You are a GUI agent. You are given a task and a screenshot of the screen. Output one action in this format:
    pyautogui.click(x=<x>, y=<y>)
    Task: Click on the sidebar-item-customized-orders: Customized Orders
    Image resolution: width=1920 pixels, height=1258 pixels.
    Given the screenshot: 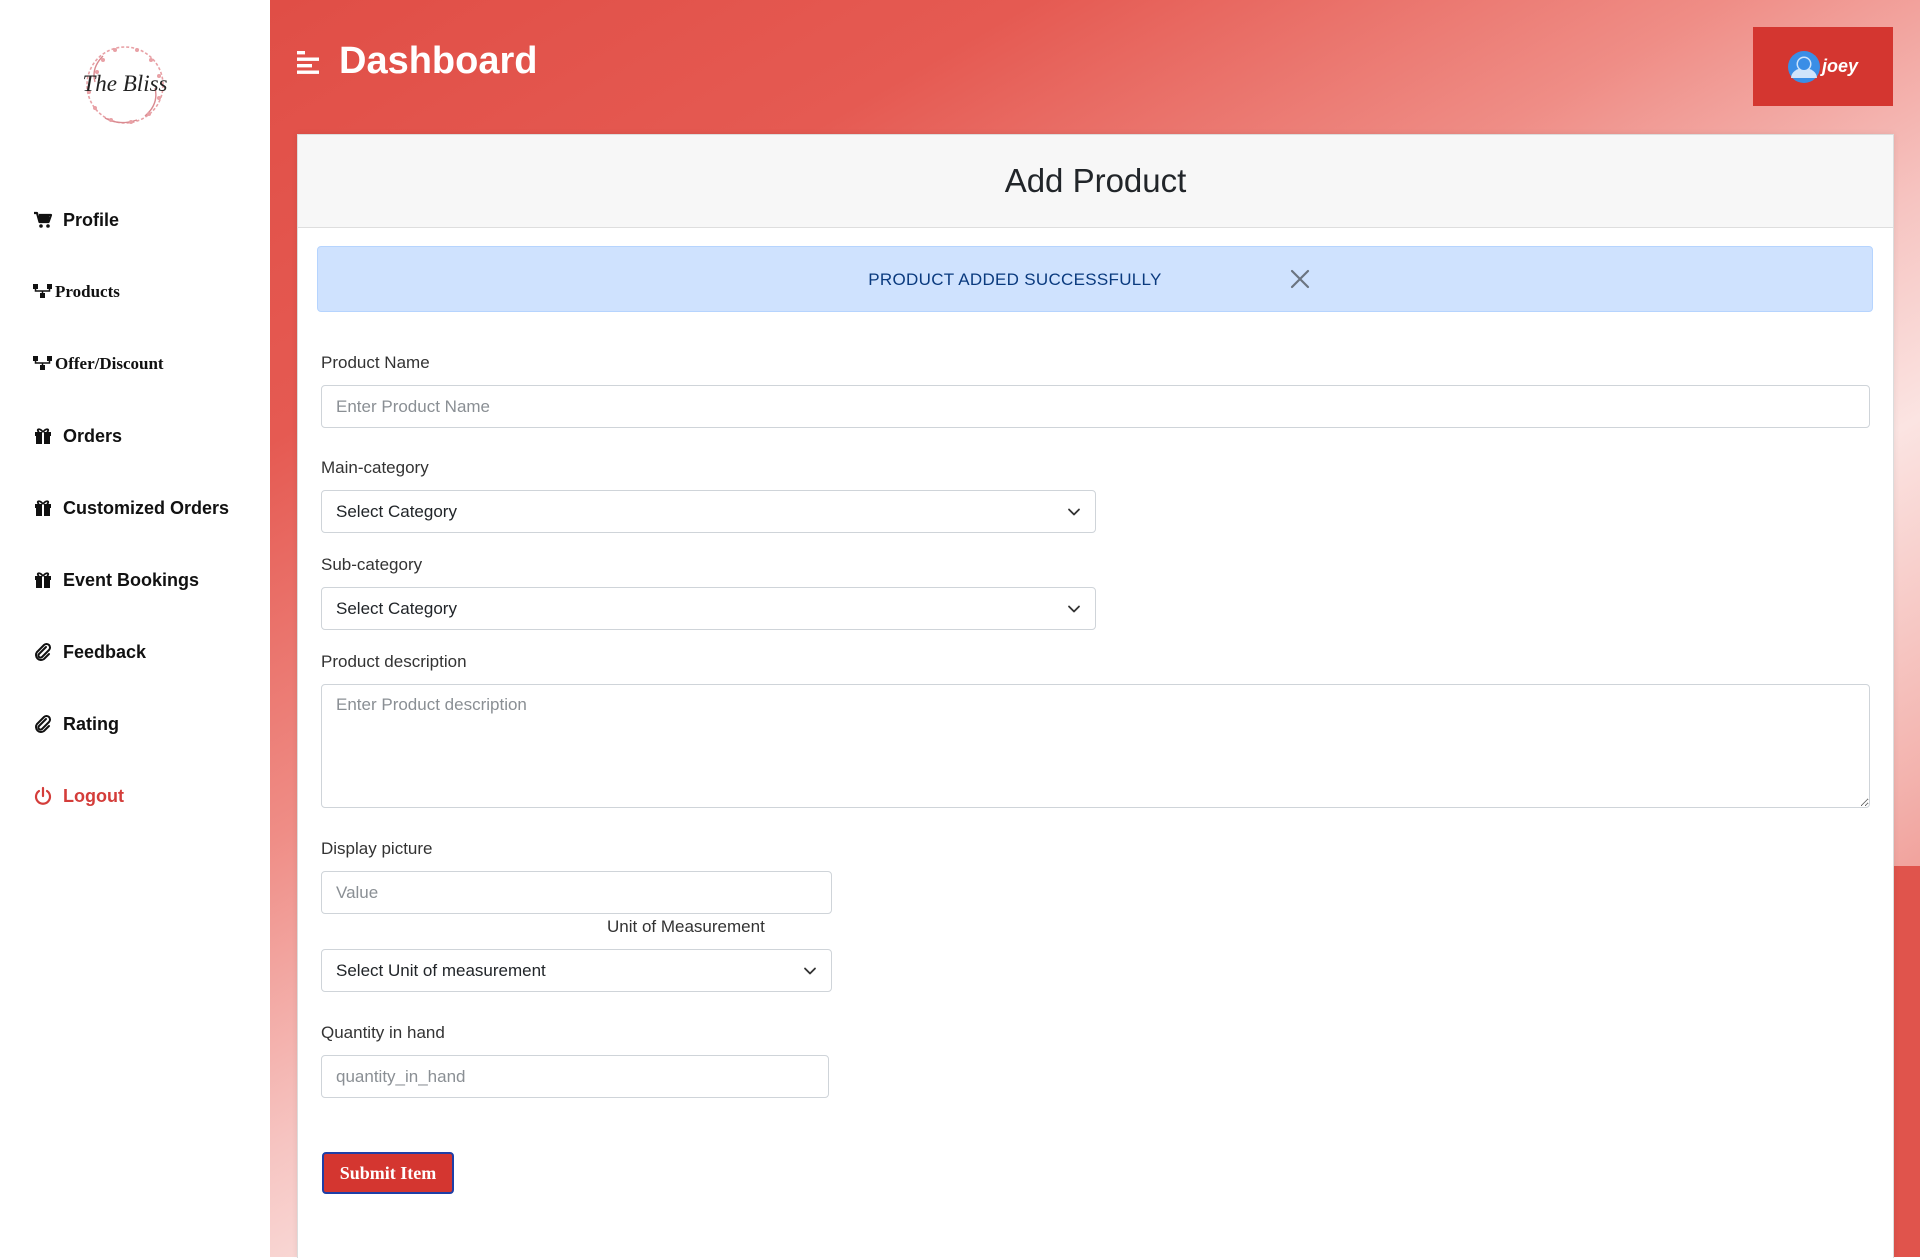 What is the action you would take?
    pyautogui.click(x=131, y=508)
    